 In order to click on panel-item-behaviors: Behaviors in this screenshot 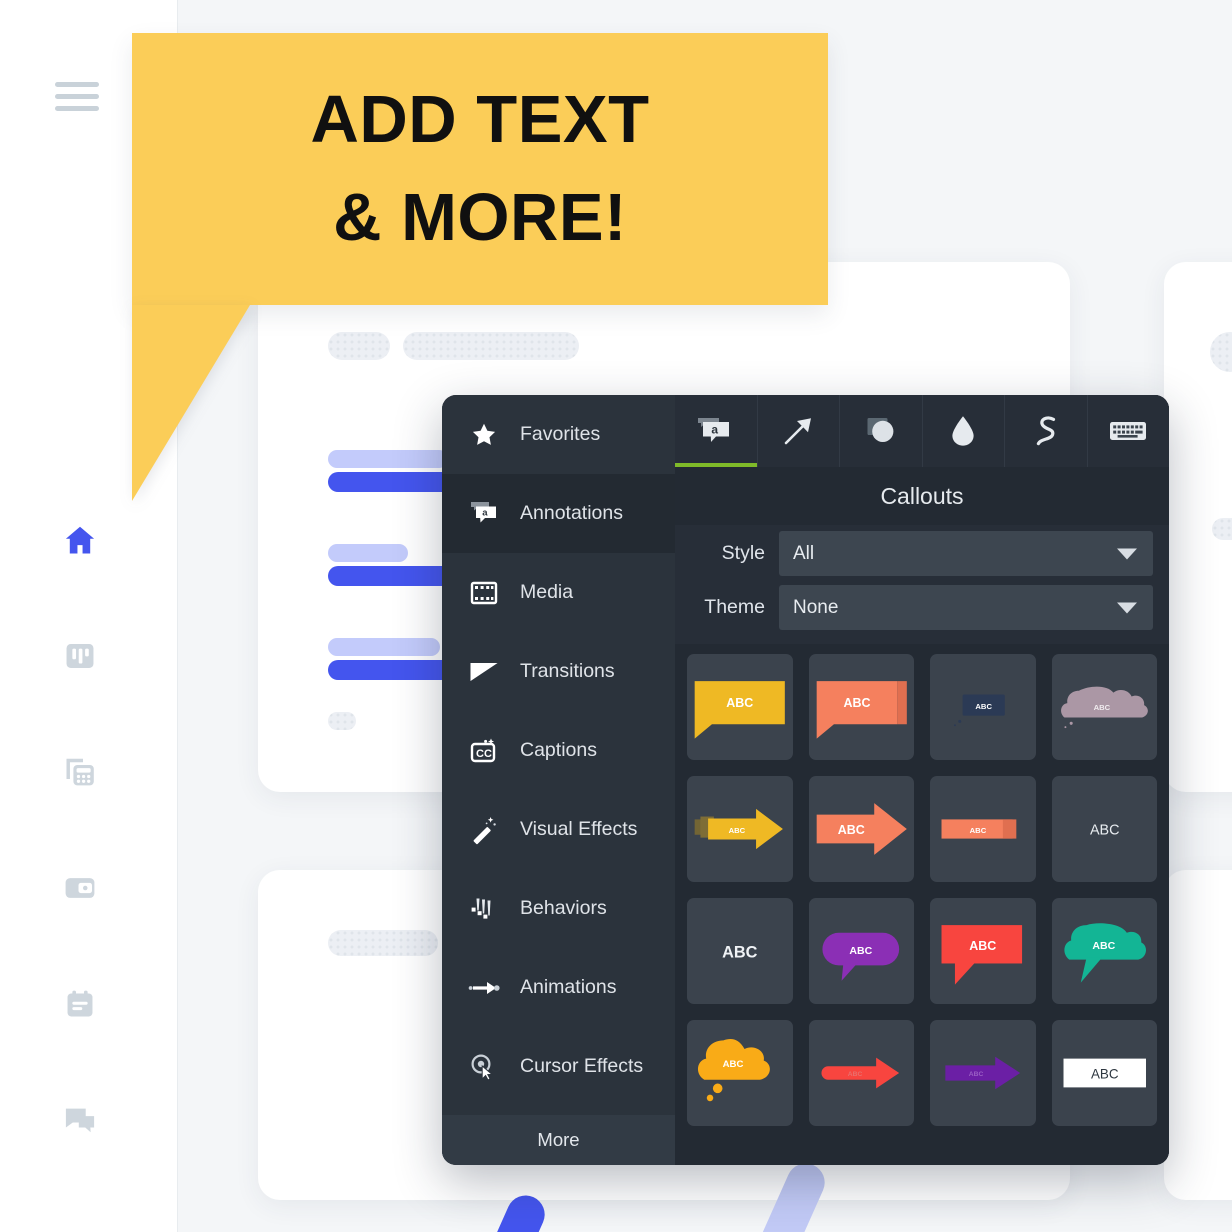, I will do `click(558, 908)`.